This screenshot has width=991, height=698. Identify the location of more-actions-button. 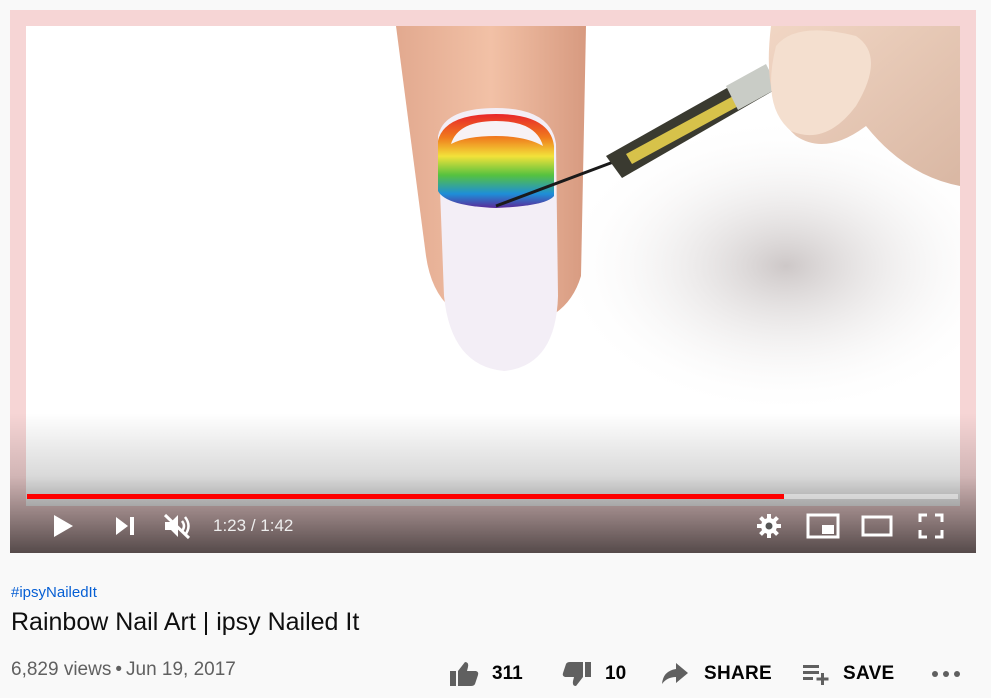
(946, 674).